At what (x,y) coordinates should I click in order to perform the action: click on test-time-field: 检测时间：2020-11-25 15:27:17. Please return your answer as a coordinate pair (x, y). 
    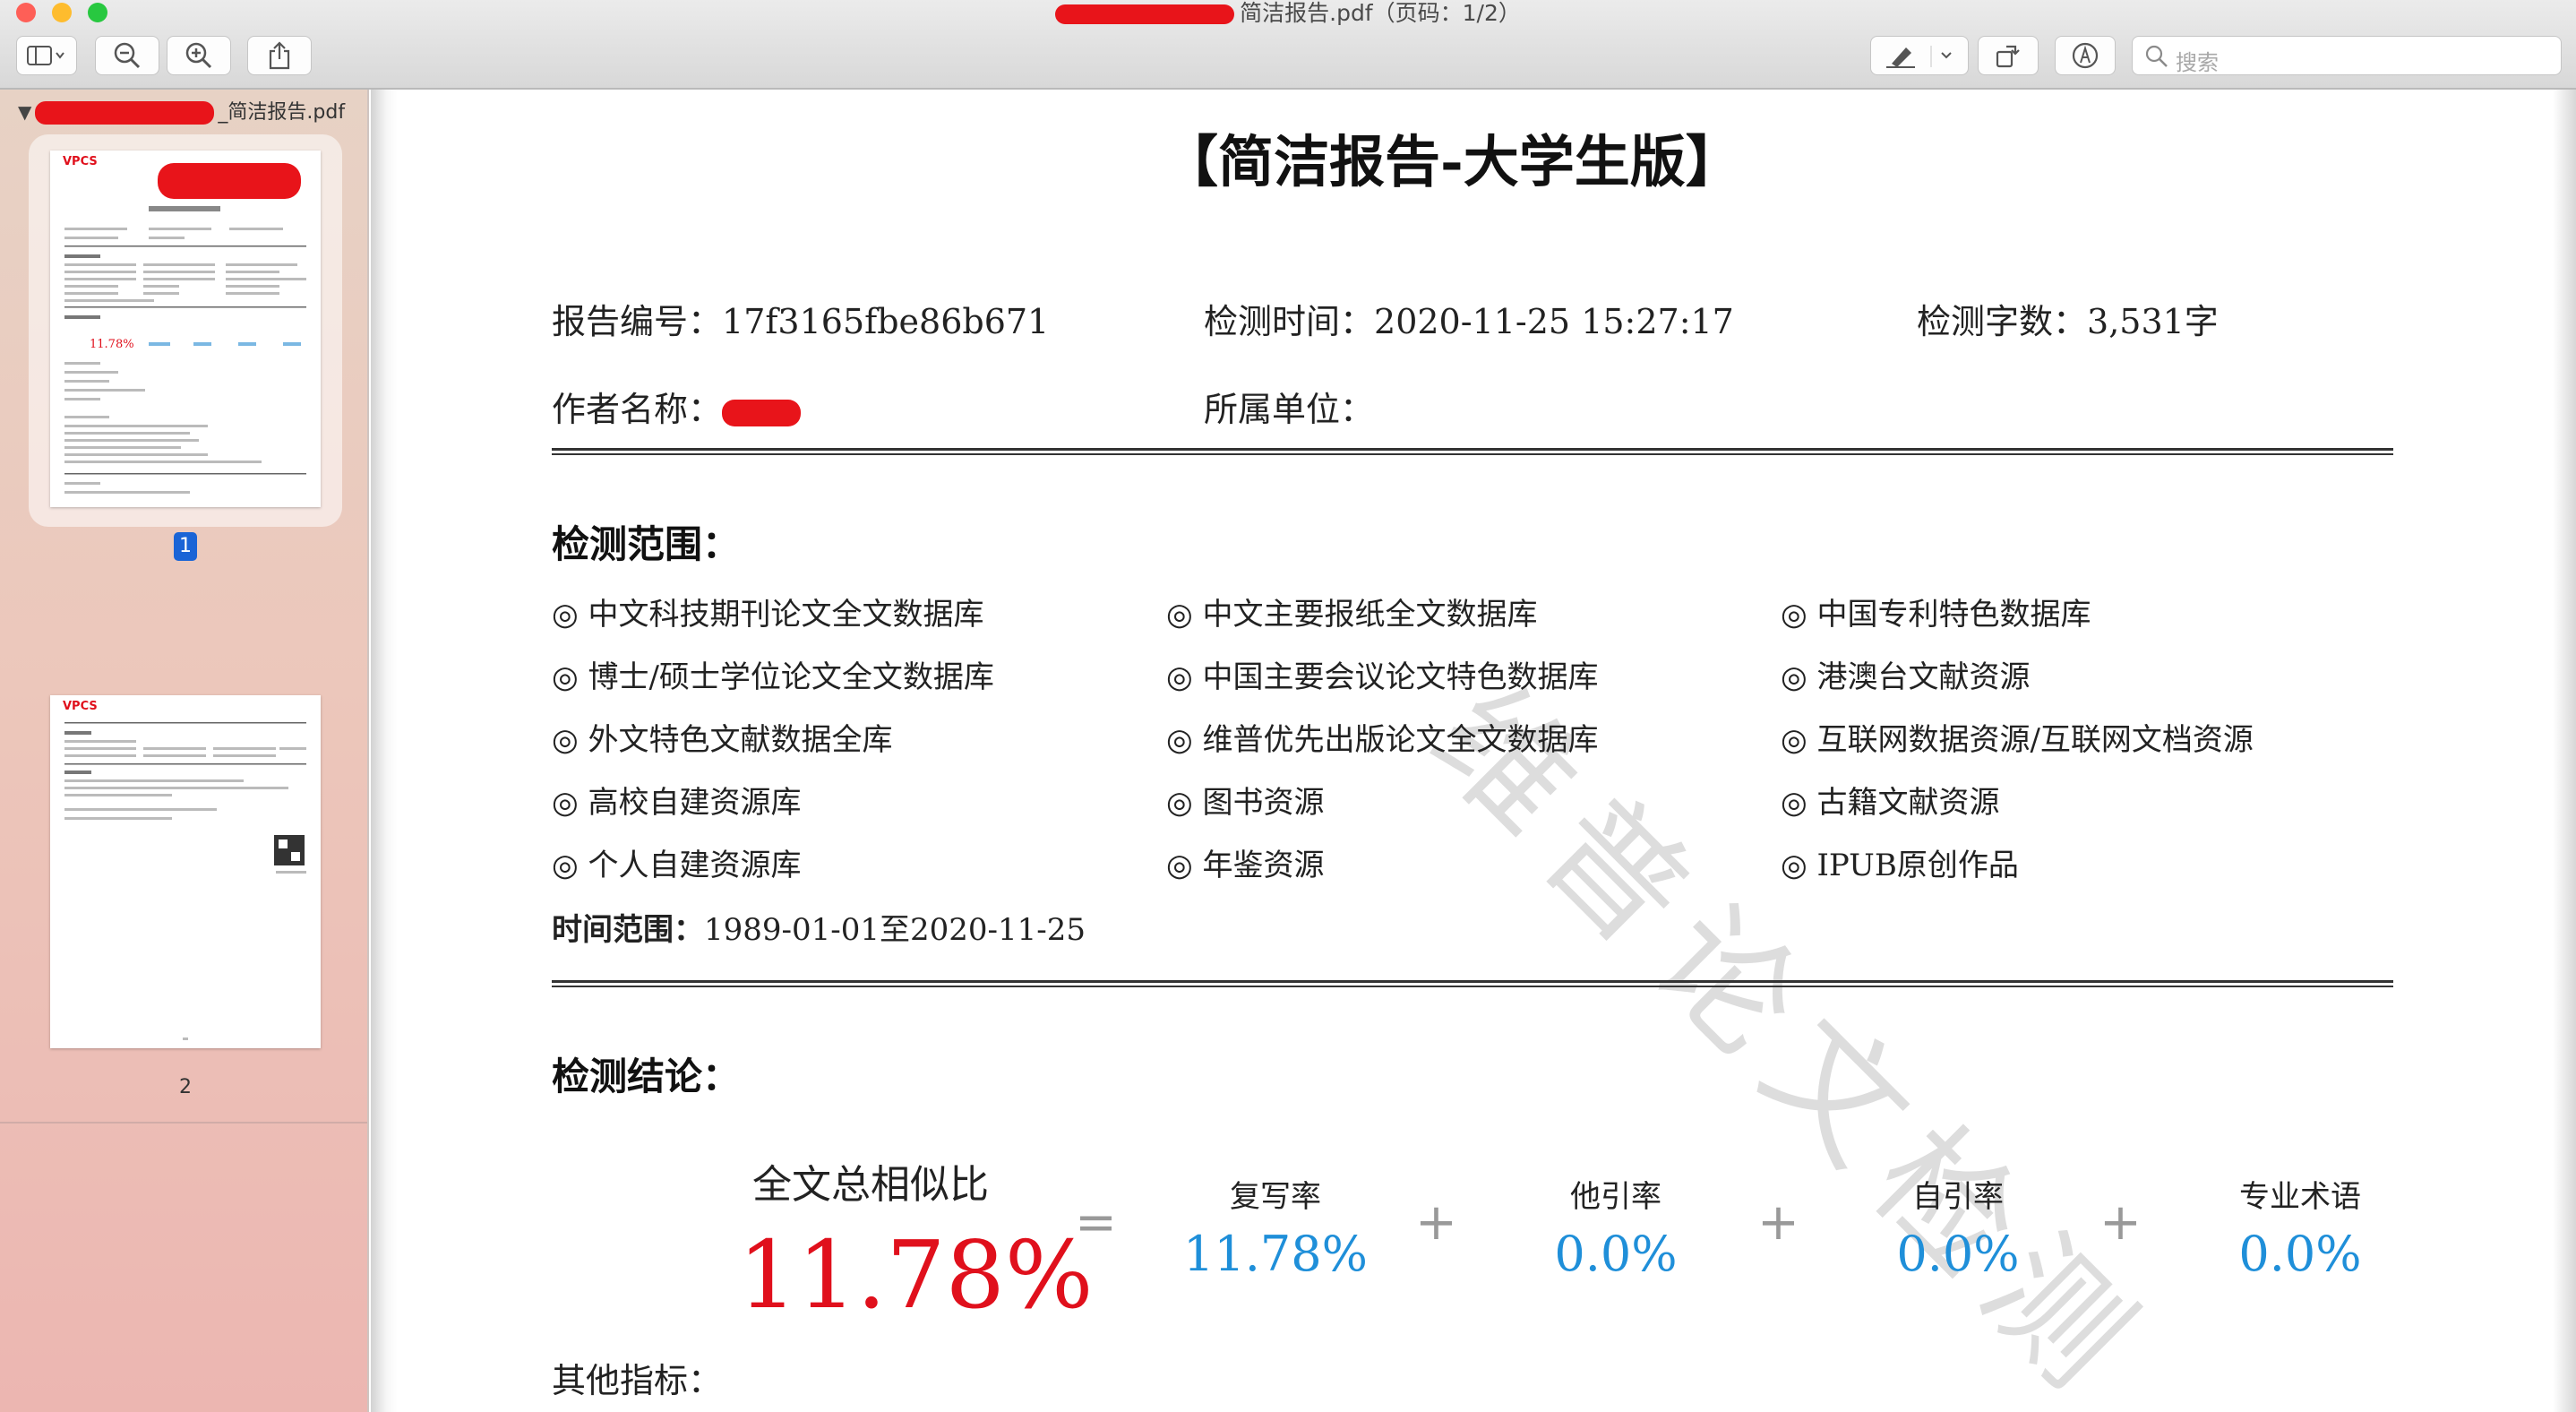
    Looking at the image, I should click on (1469, 318).